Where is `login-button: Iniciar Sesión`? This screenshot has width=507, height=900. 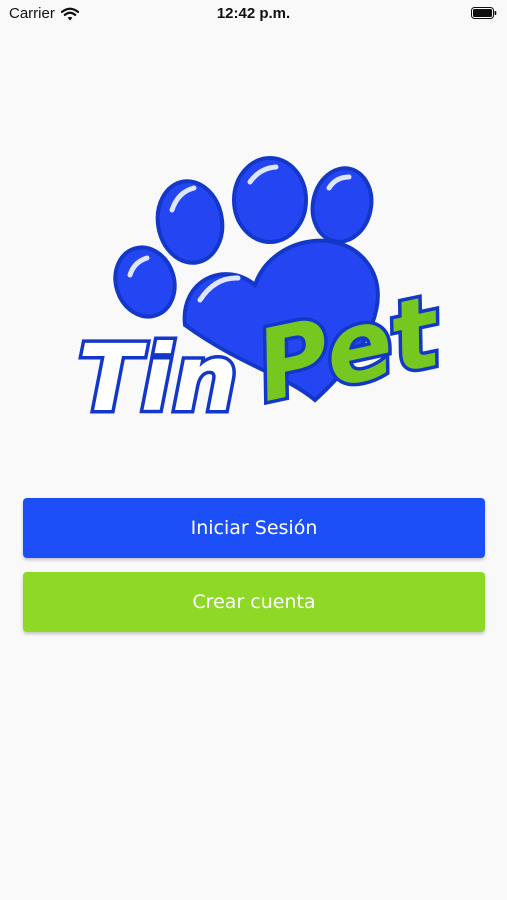 login-button: Iniciar Sesión is located at coordinates (254, 528).